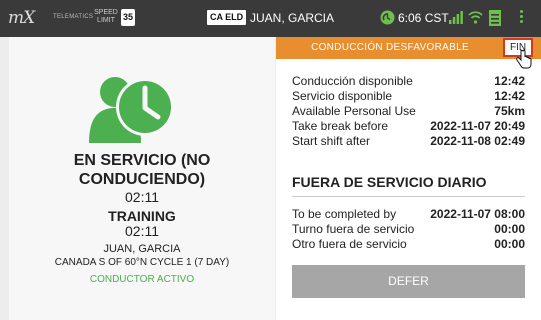 The height and width of the screenshot is (320, 541). Describe the element at coordinates (73, 17) in the screenshot. I see `telematics-label: TELEMATICS` at that location.